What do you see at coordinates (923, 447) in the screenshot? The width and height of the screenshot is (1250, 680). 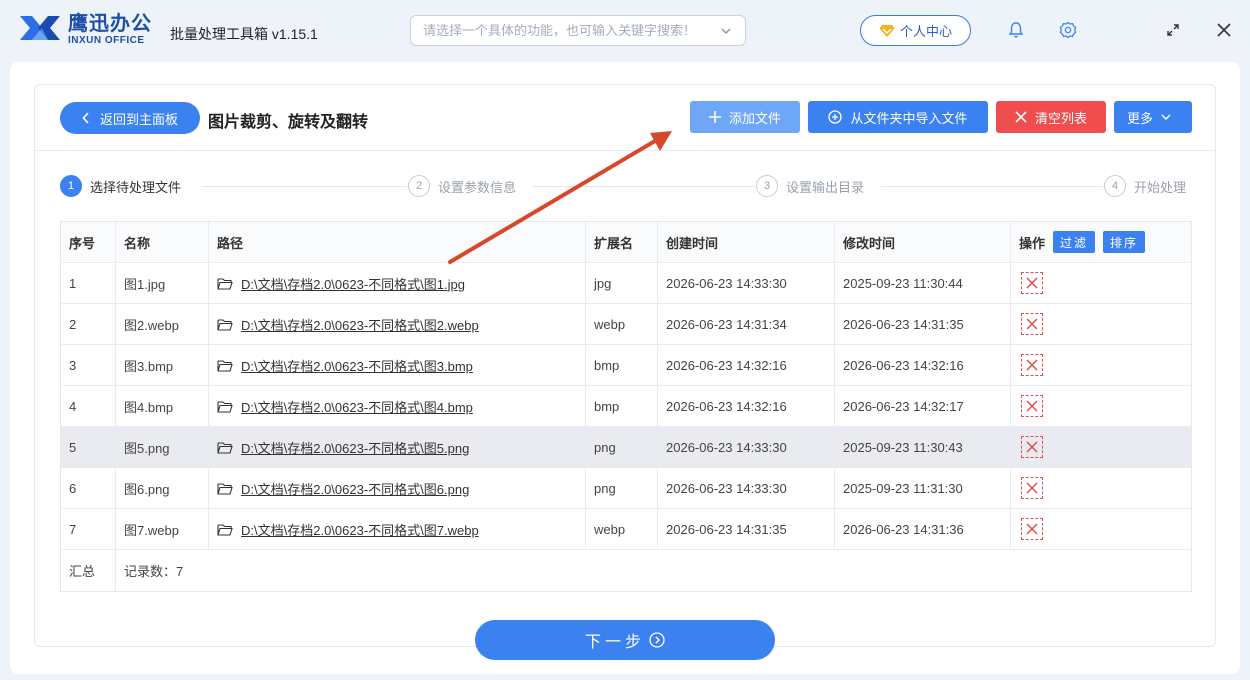 I see `row-modified: 2025-09-23 11:30:43` at bounding box center [923, 447].